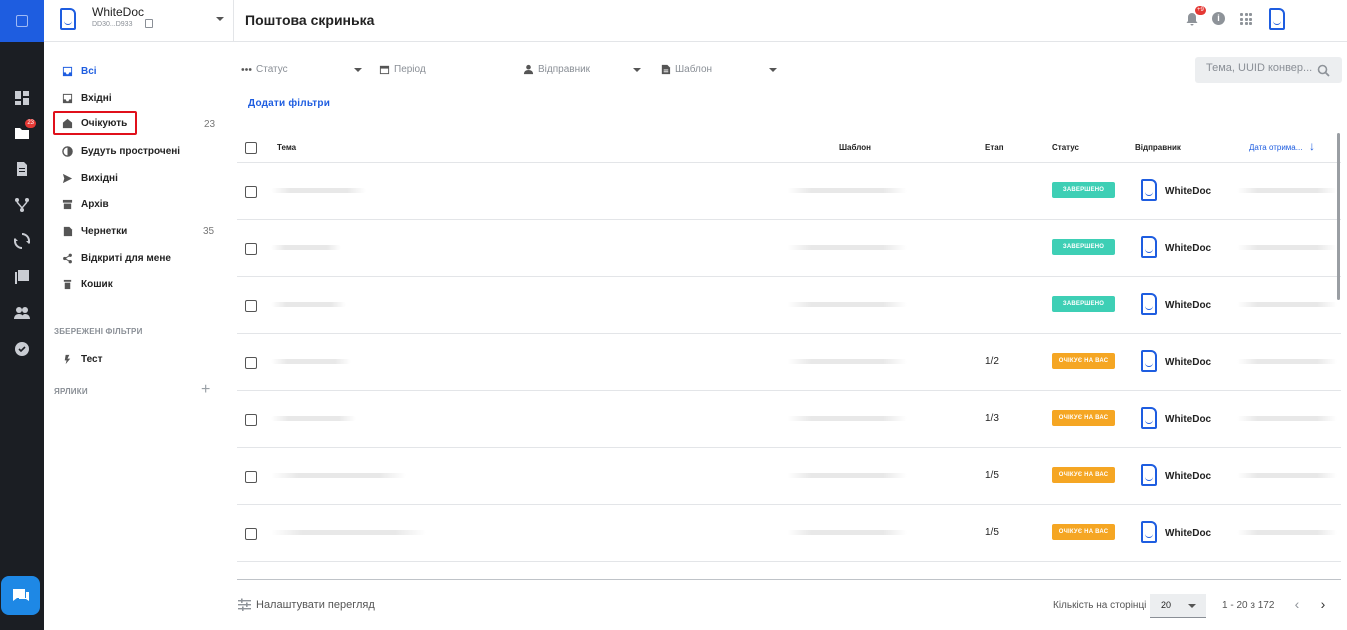  I want to click on hourglass-icon, so click(67, 123).